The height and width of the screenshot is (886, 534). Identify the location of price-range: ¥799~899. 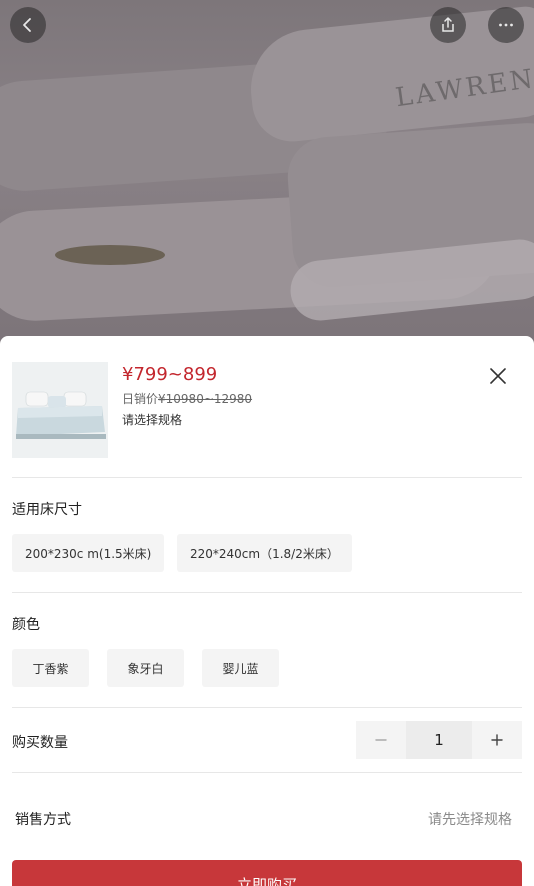
(170, 374).